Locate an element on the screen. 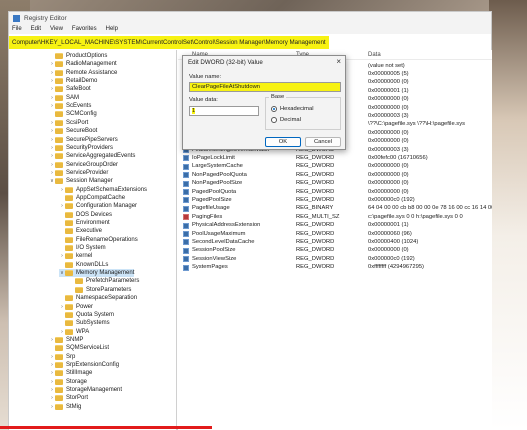 The image size is (527, 430). radio-decimal: Decimal is located at coordinates (286, 120).